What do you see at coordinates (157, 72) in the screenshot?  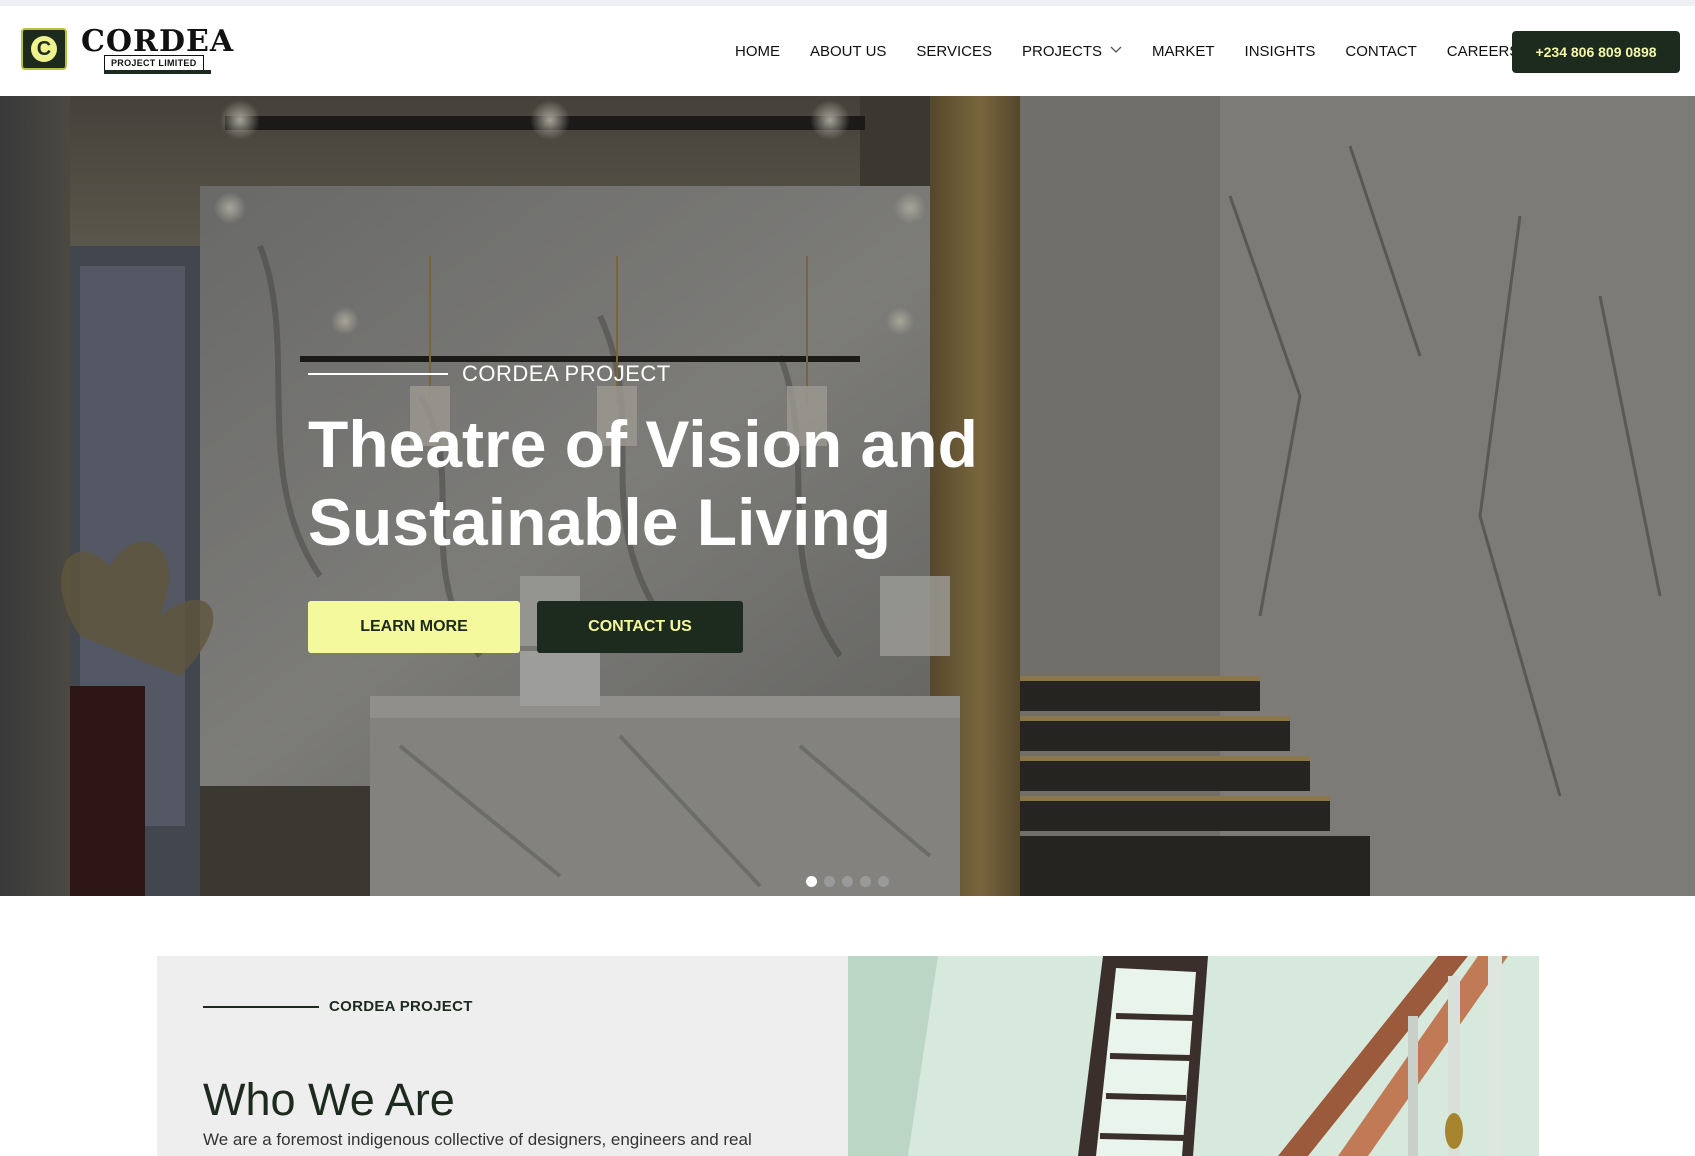 I see `logo-underline` at bounding box center [157, 72].